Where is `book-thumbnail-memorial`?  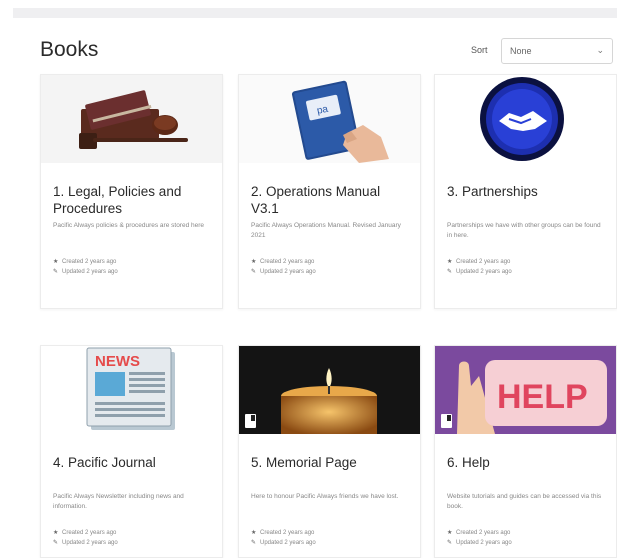 book-thumbnail-memorial is located at coordinates (329, 390).